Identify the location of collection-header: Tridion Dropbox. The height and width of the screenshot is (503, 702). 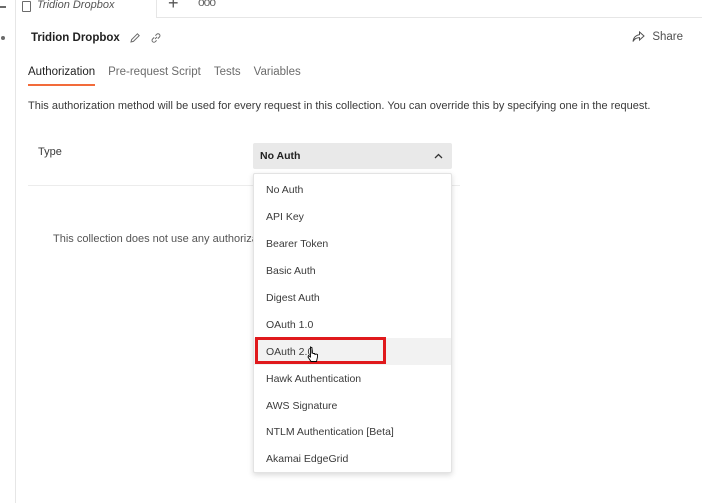
(97, 37).